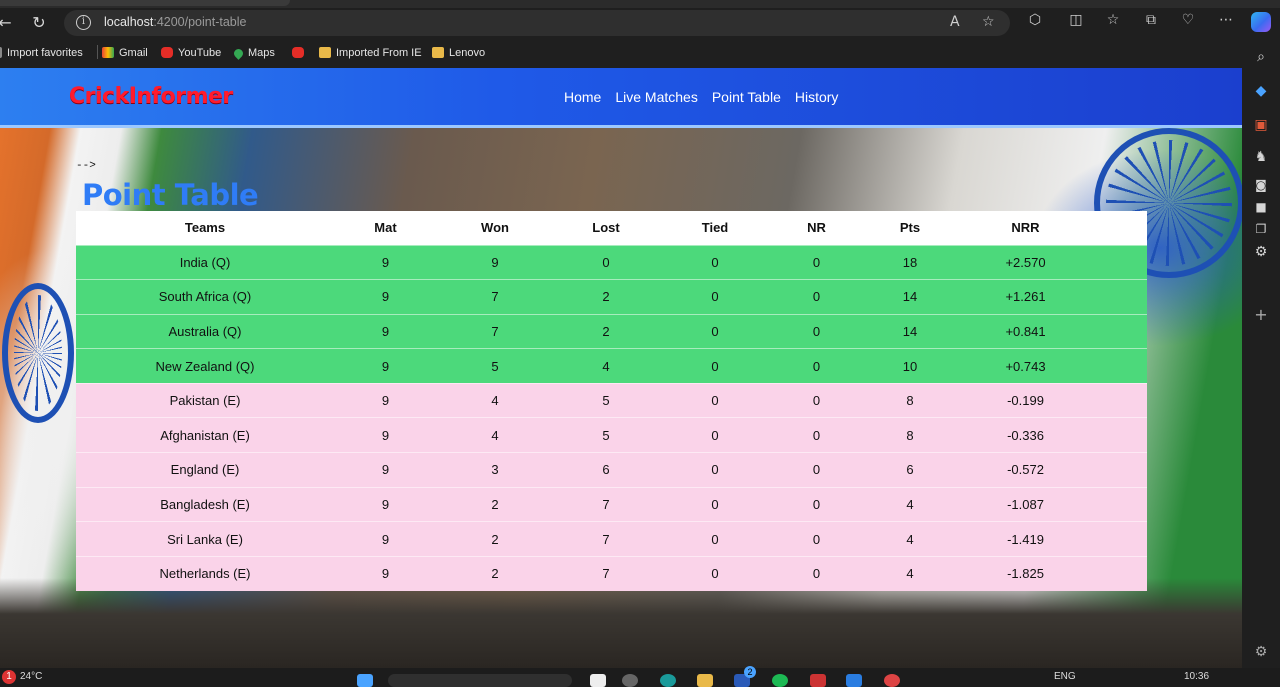  Describe the element at coordinates (656, 97) in the screenshot. I see `nav-live-matches: Live Matches` at that location.